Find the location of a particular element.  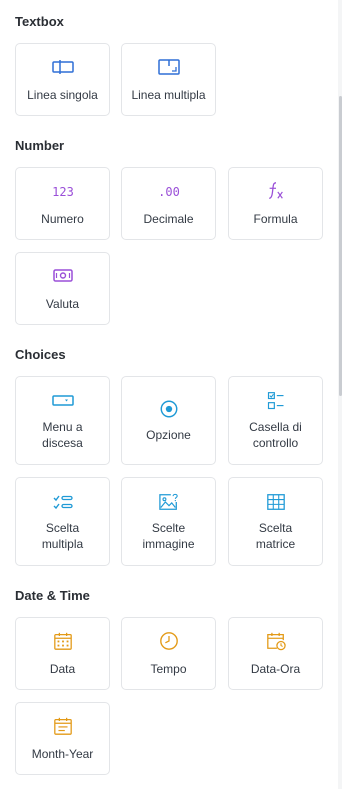

field-radio: Opzione is located at coordinates (168, 420).